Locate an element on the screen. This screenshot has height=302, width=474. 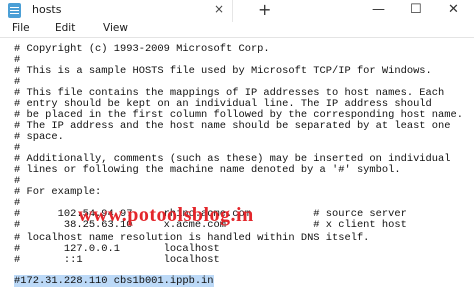
menu-edit: Edit is located at coordinates (65, 28).